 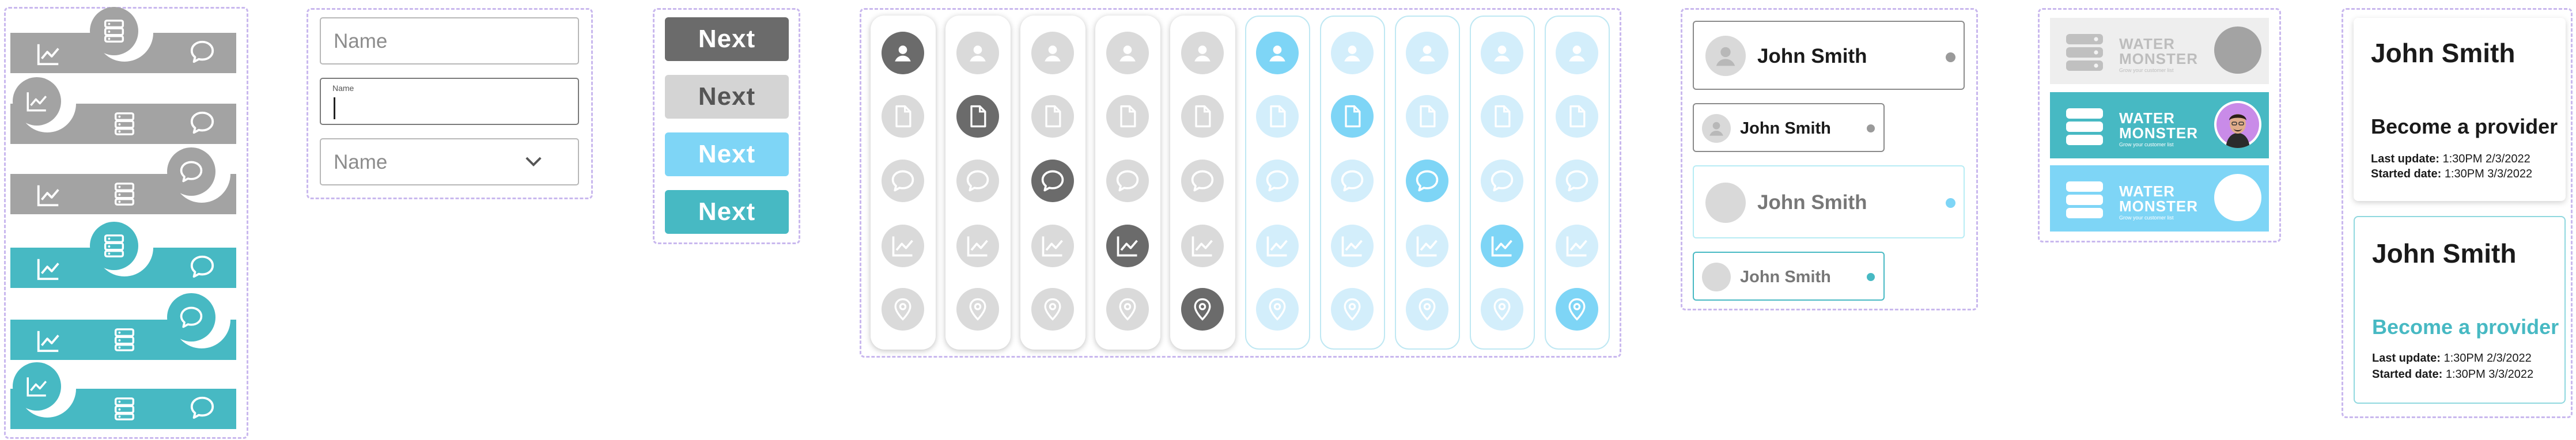 What do you see at coordinates (727, 39) in the screenshot?
I see `next-button-dark: Next` at bounding box center [727, 39].